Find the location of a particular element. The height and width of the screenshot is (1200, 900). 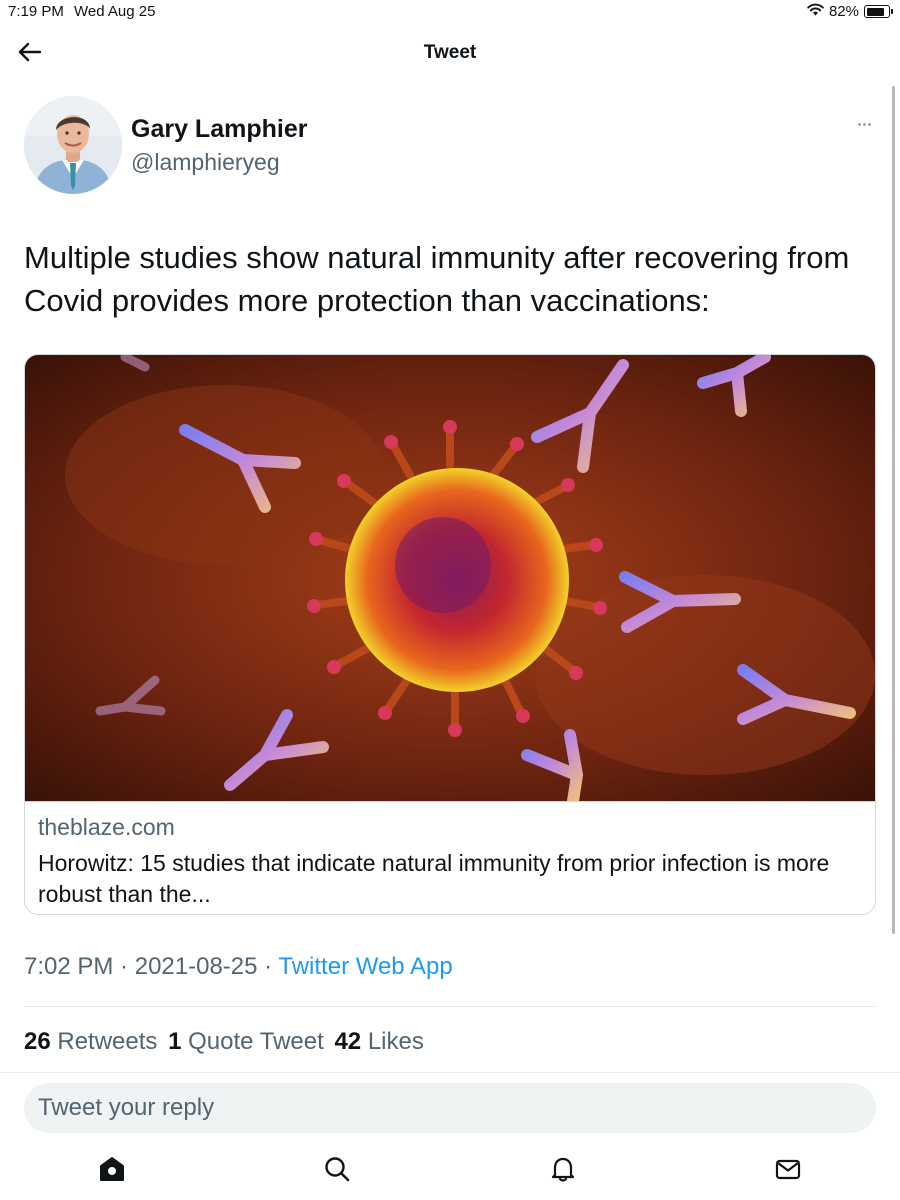

author-handle: @lamphieryeg is located at coordinates (205, 162).